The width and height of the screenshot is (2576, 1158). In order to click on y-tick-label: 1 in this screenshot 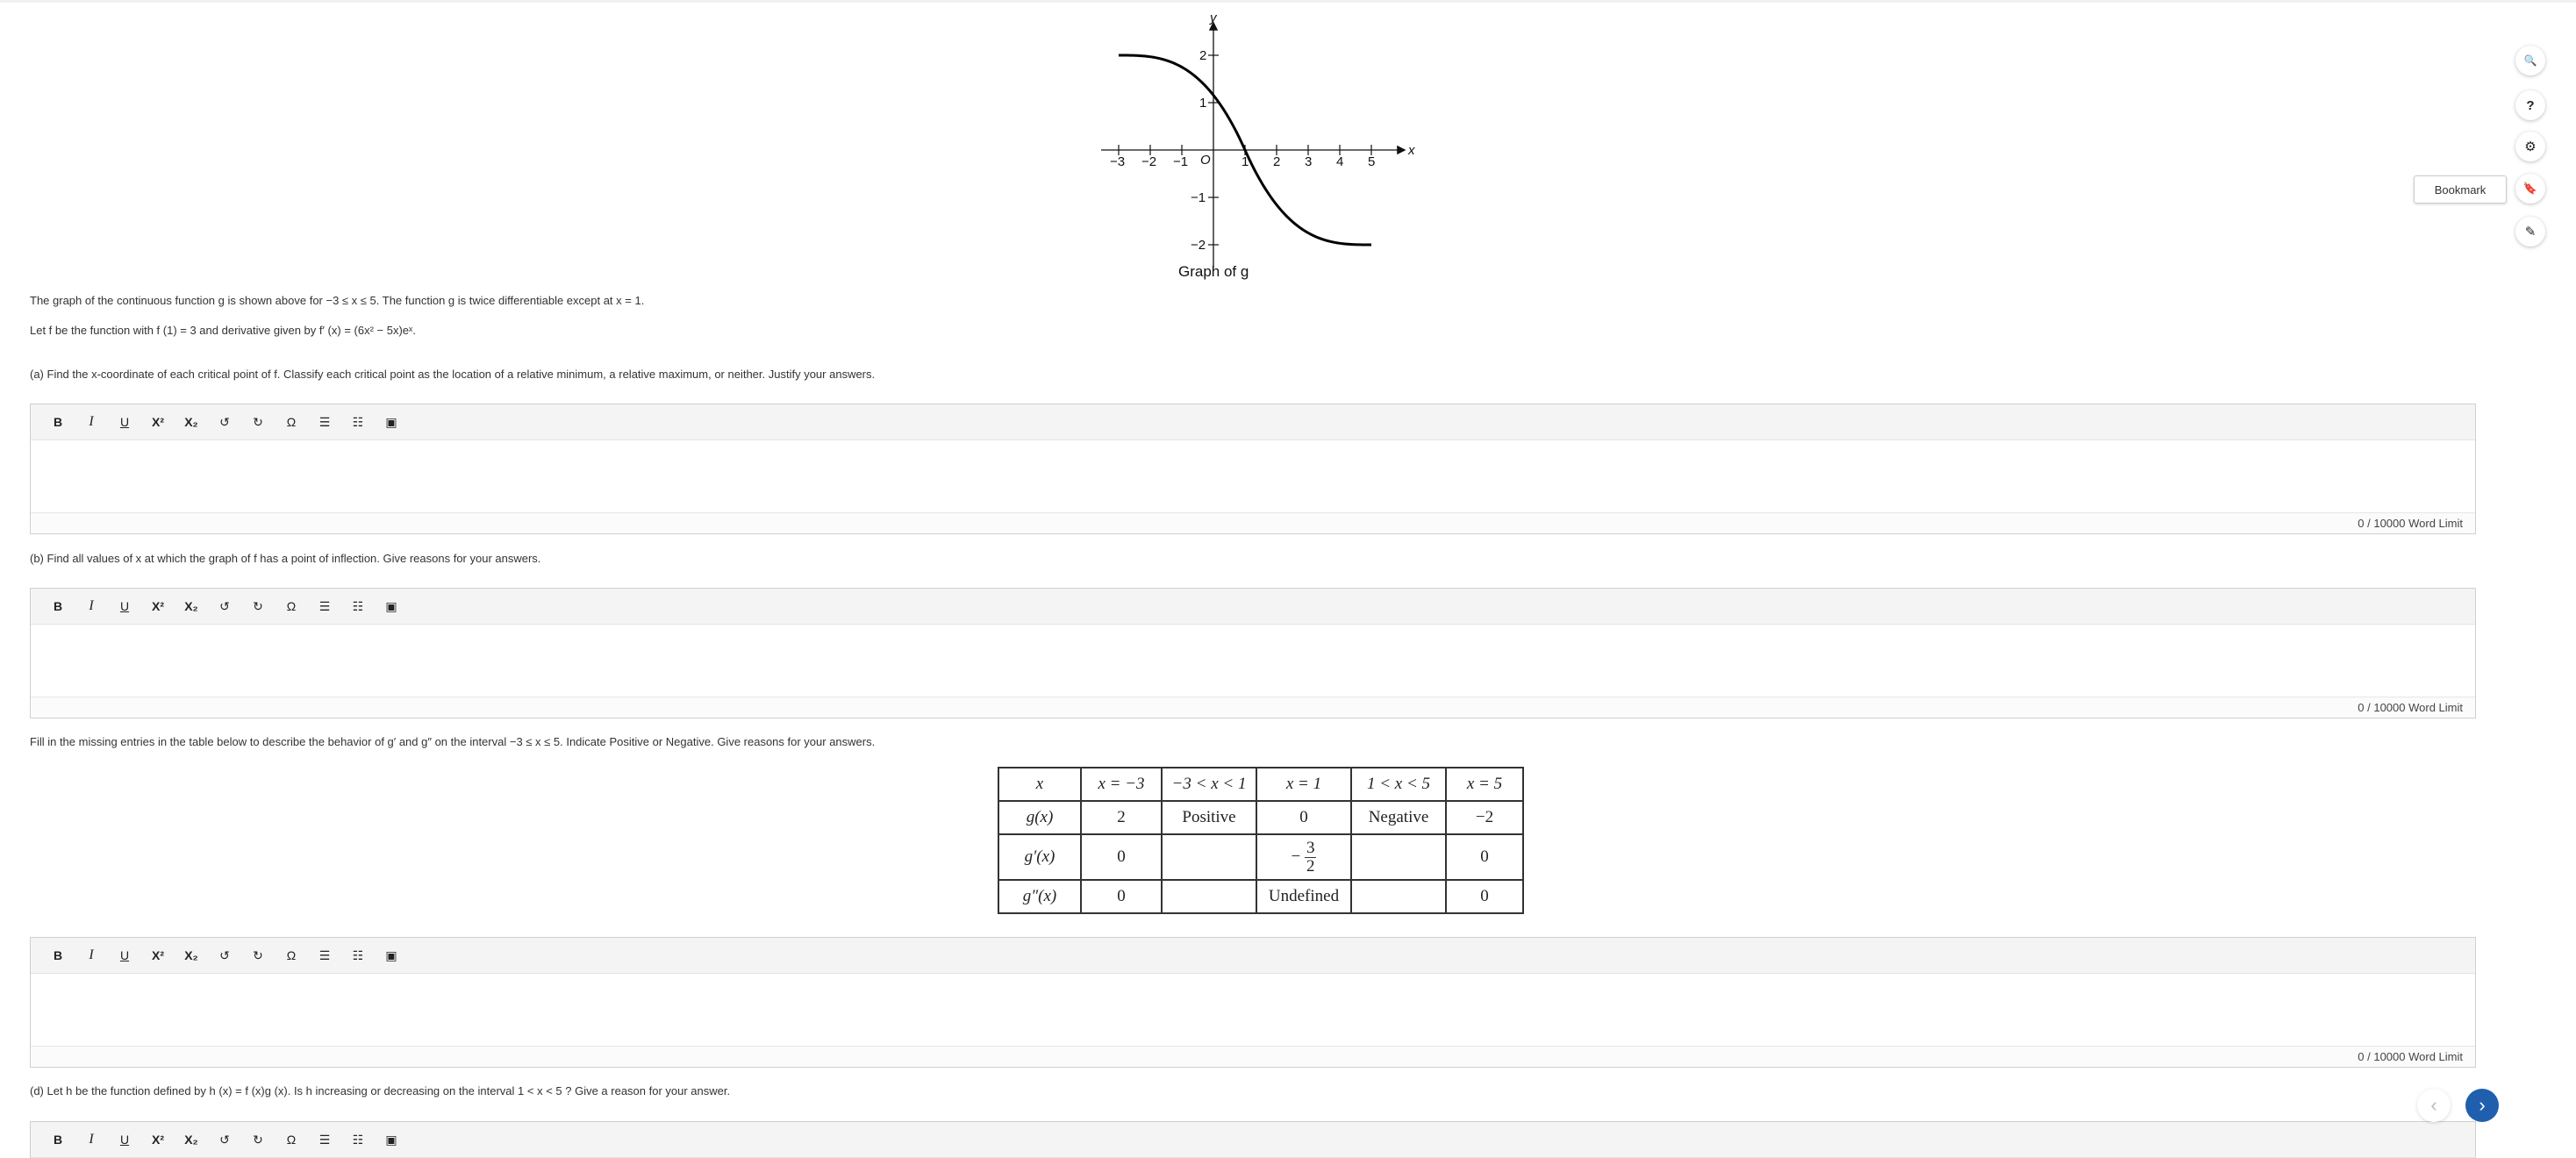, I will do `click(1202, 103)`.